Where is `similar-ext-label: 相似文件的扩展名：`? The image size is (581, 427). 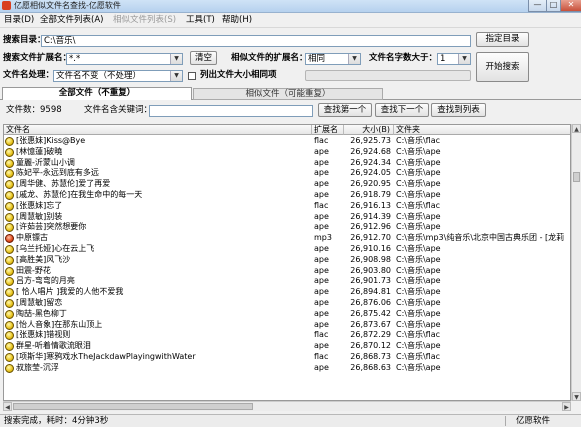 similar-ext-label: 相似文件的扩展名： is located at coordinates (269, 58).